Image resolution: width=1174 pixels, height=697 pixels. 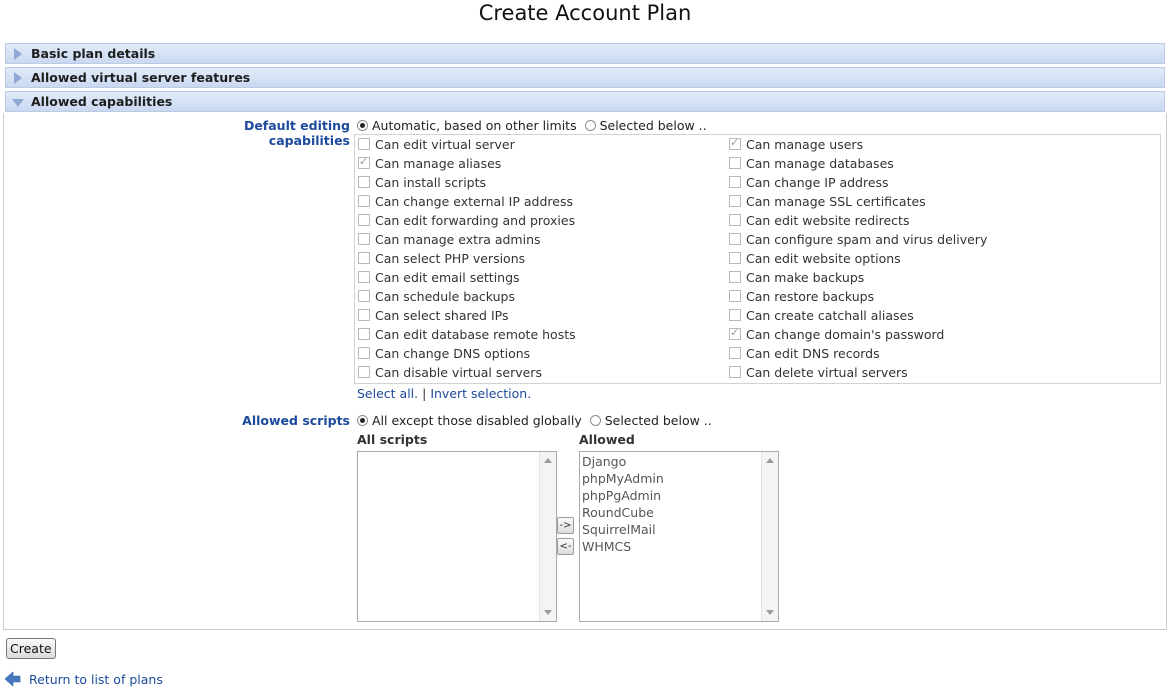 I want to click on capability-item: Can create catchall aliases, so click(x=821, y=315).